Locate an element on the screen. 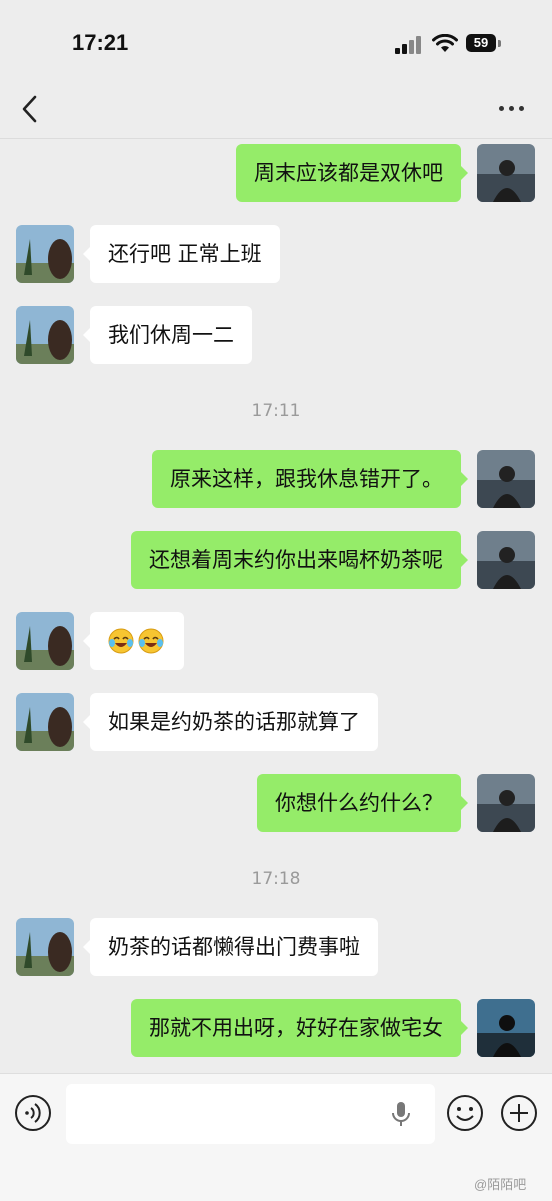  message-bubble-outgoing: 你想什么约什么？ is located at coordinates (362, 803).